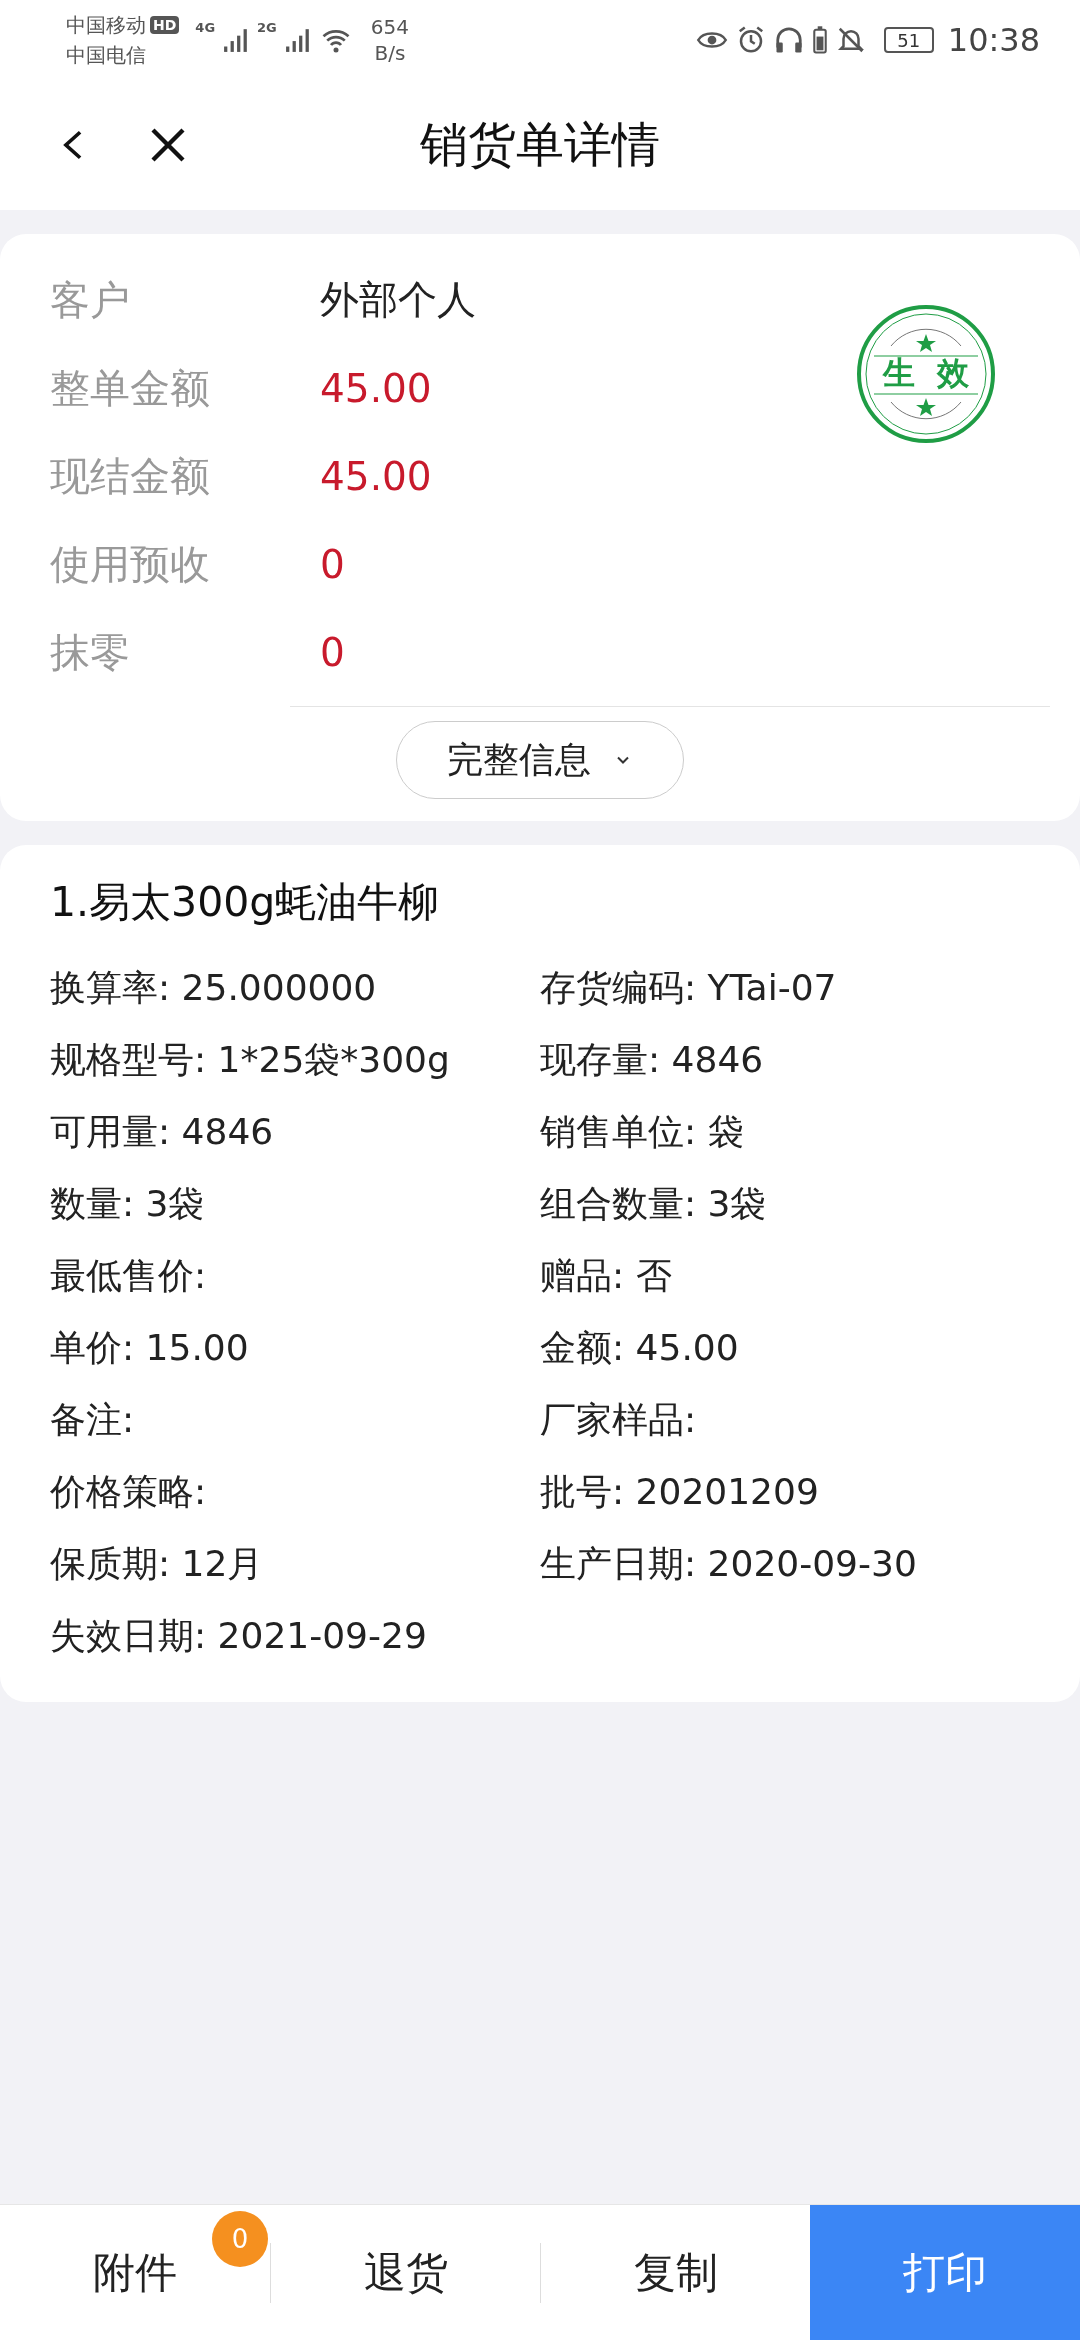 The width and height of the screenshot is (1080, 2340). I want to click on headphones-icon, so click(788, 40).